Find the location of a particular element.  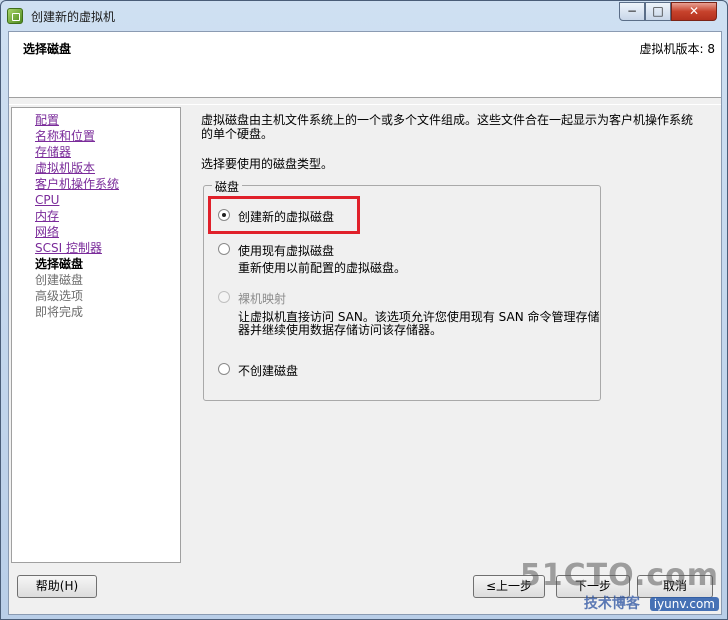

radio-use-existing-disk is located at coordinates (224, 249).